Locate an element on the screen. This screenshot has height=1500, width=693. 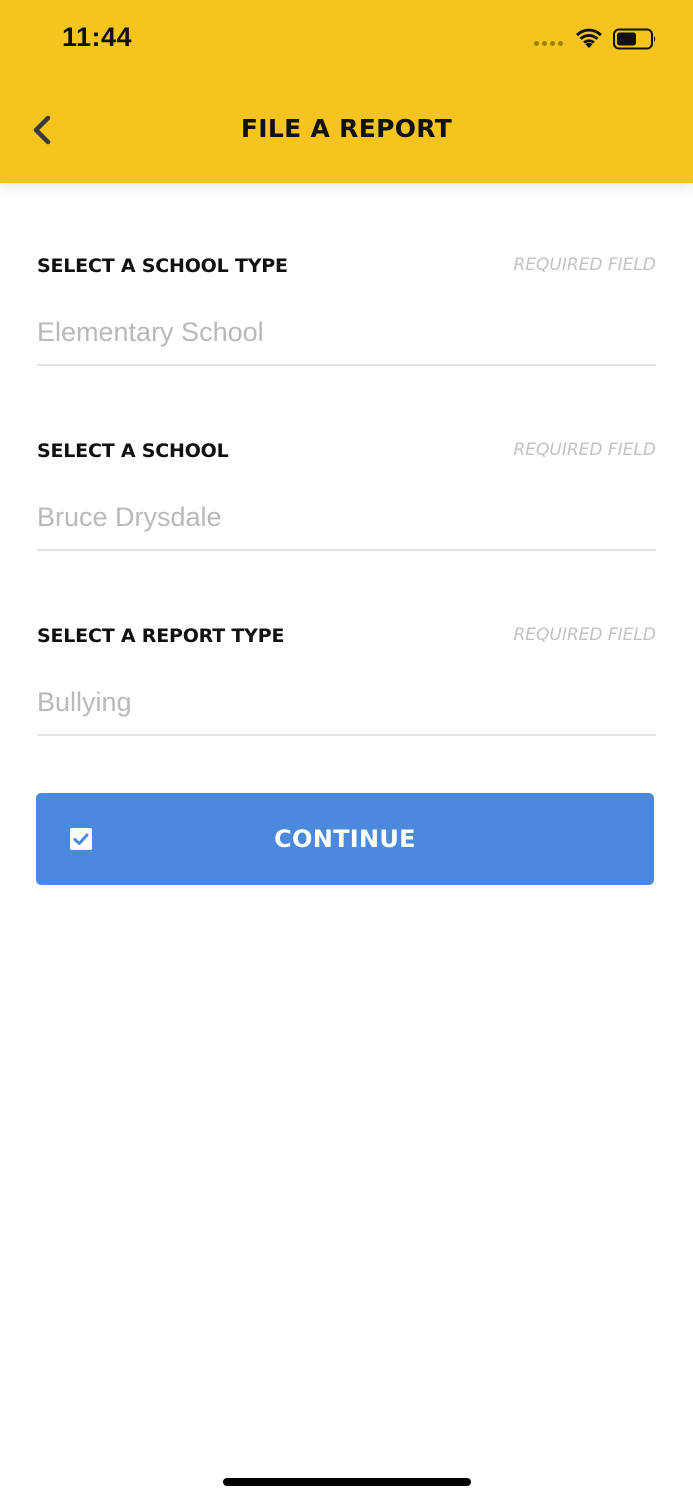
continue-button: CONTINUE is located at coordinates (345, 839).